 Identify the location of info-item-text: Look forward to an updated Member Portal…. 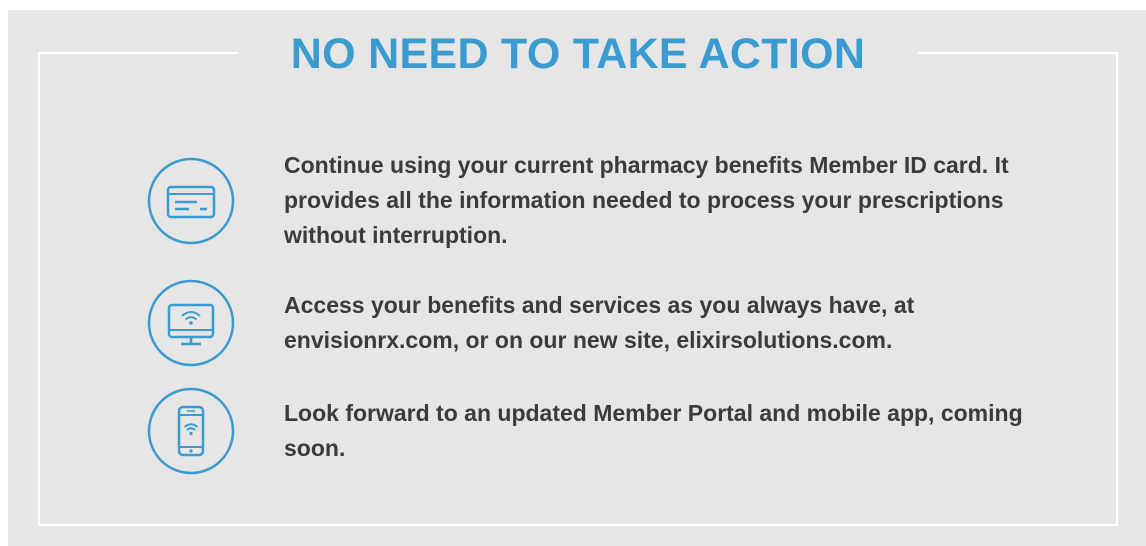
(653, 430).